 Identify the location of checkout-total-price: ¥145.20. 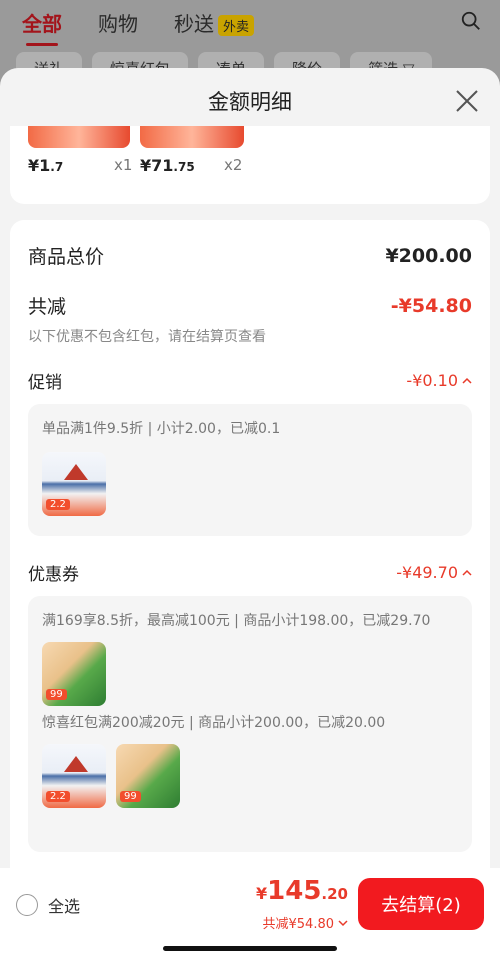
(302, 892).